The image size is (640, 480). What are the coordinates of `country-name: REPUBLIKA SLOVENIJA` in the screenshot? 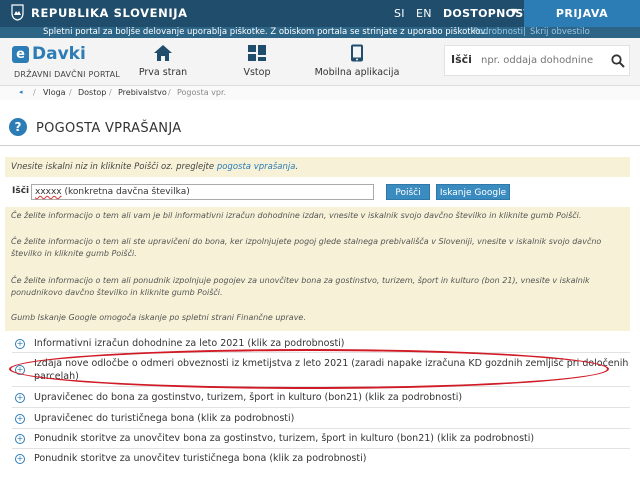 It's located at (109, 13).